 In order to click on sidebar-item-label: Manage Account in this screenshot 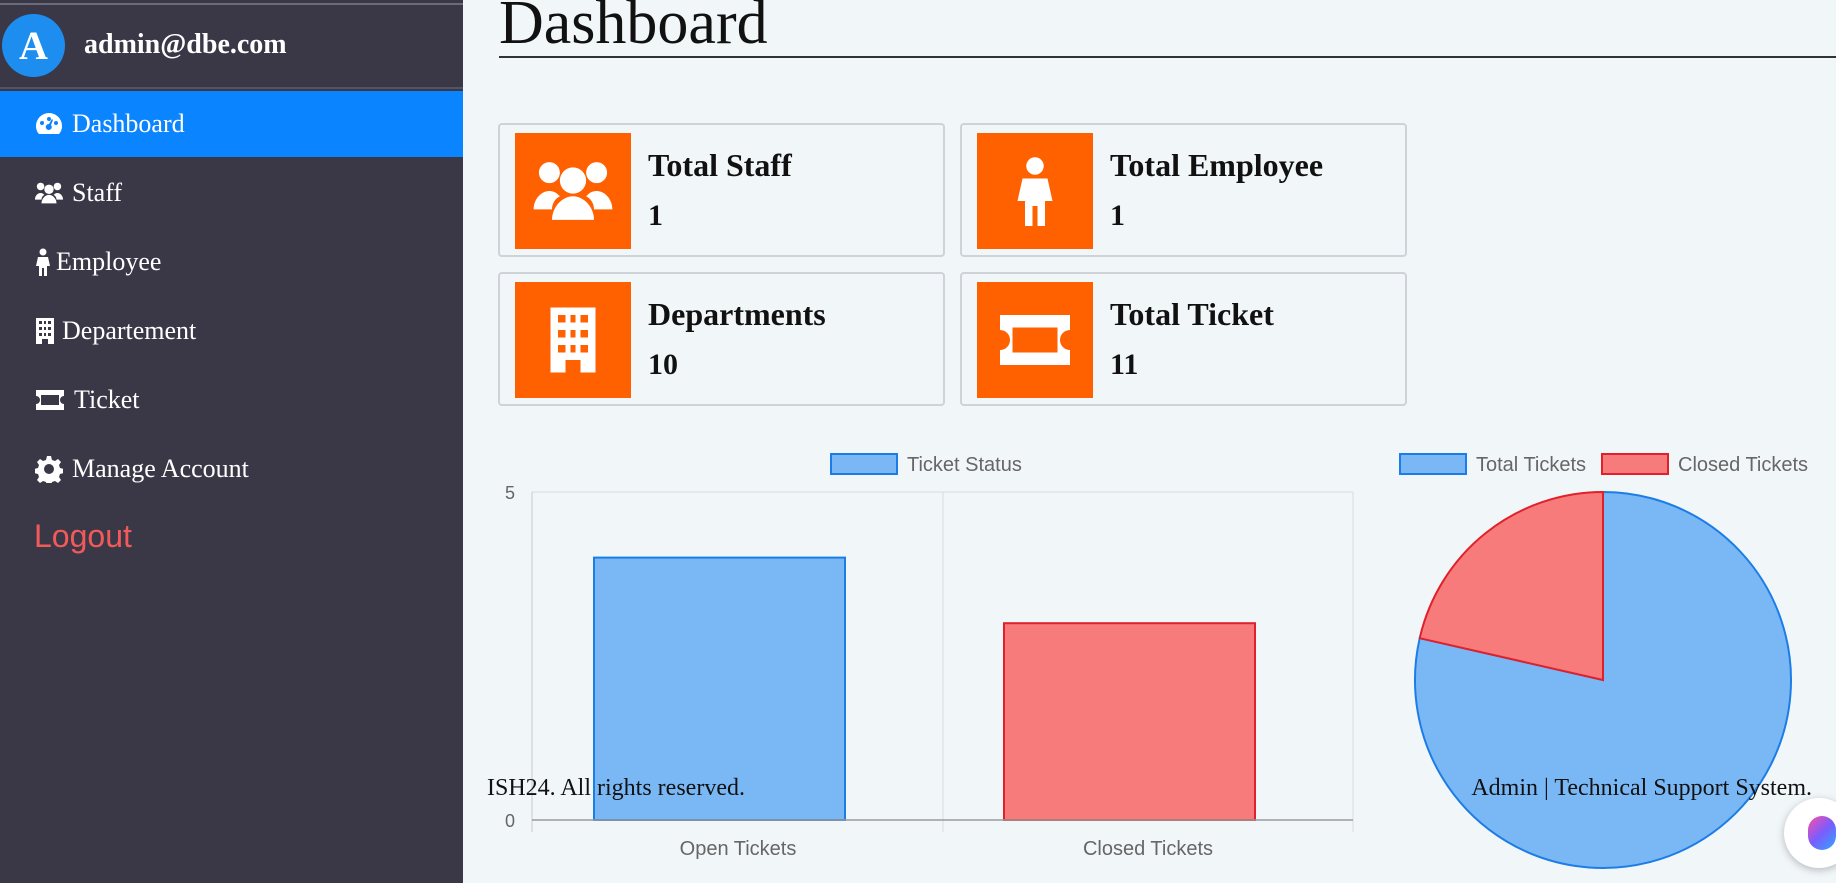, I will do `click(160, 468)`.